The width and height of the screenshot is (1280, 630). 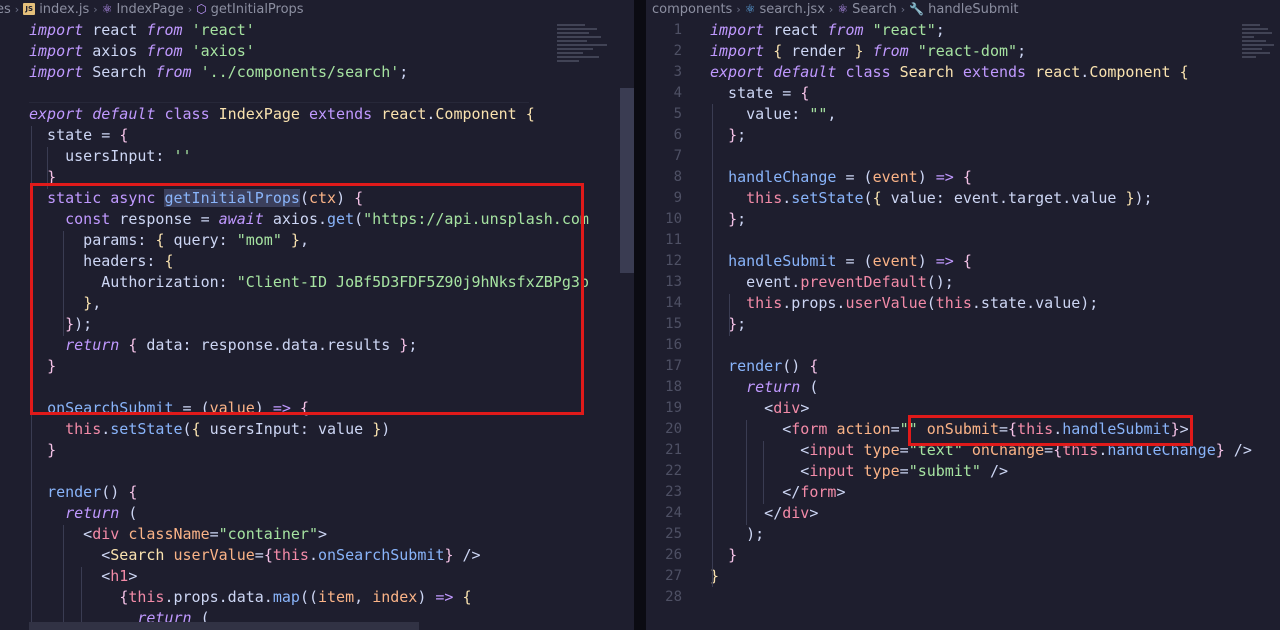 What do you see at coordinates (317, 597) in the screenshot?
I see `code-line: {this.props.data.map((item, index) => {` at bounding box center [317, 597].